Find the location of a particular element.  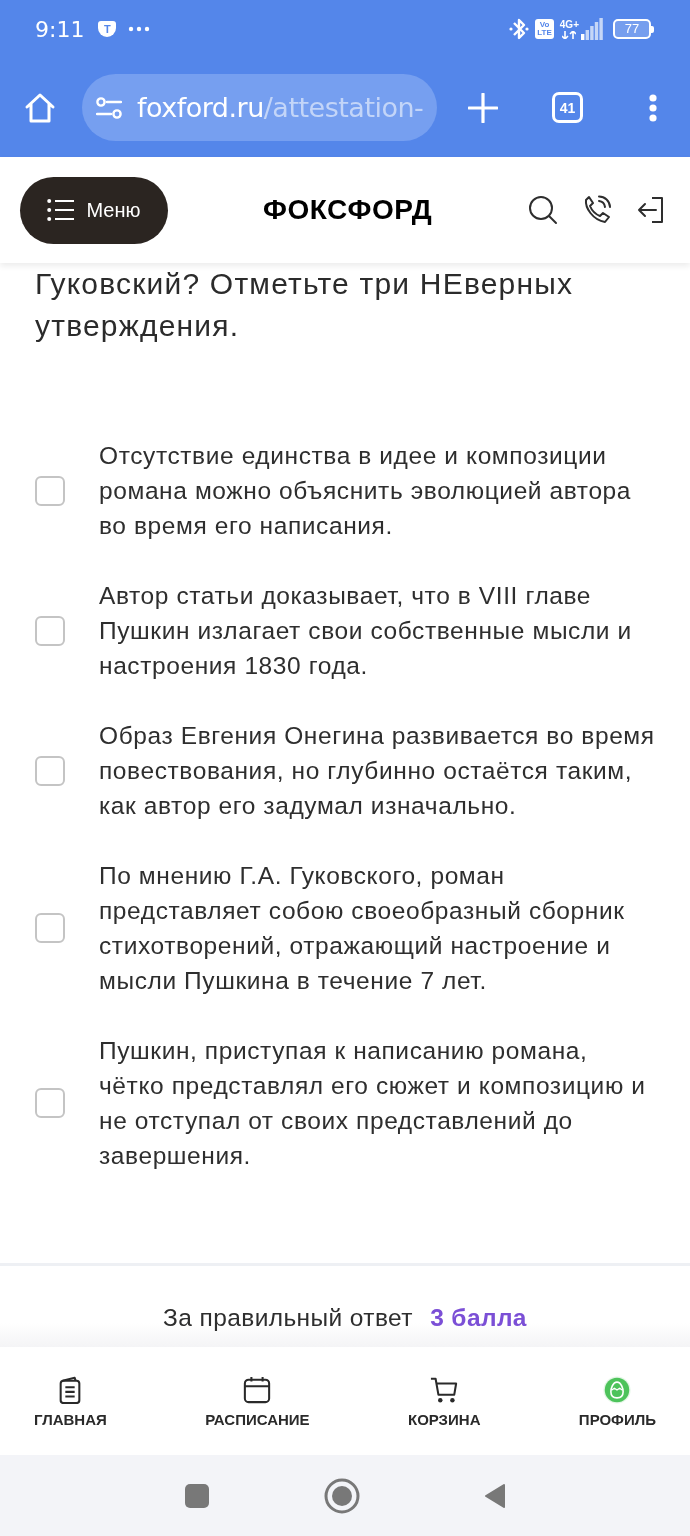

network-type: 4G+ is located at coordinates (569, 24).